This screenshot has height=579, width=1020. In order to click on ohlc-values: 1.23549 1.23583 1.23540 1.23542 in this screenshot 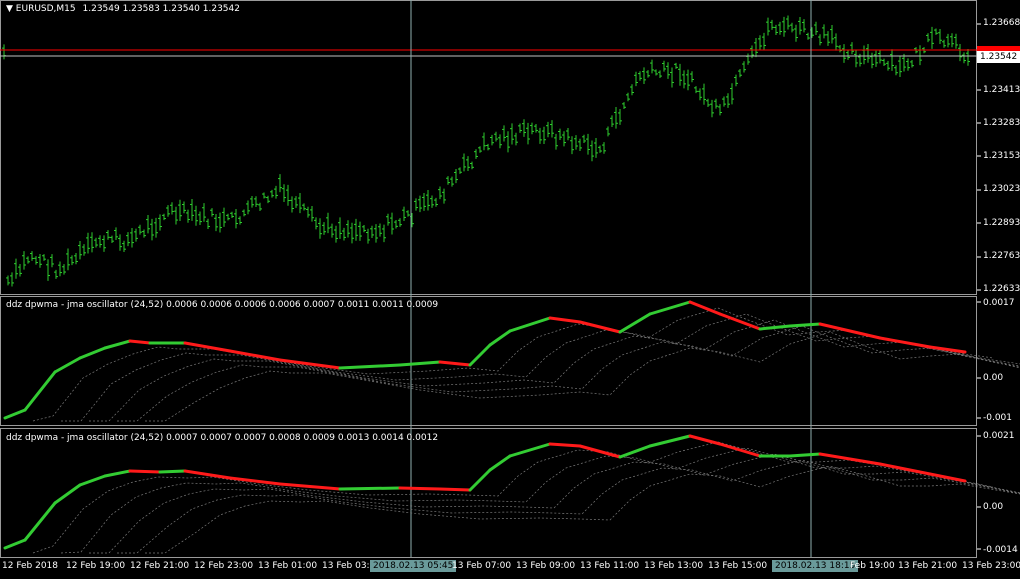, I will do `click(161, 9)`.